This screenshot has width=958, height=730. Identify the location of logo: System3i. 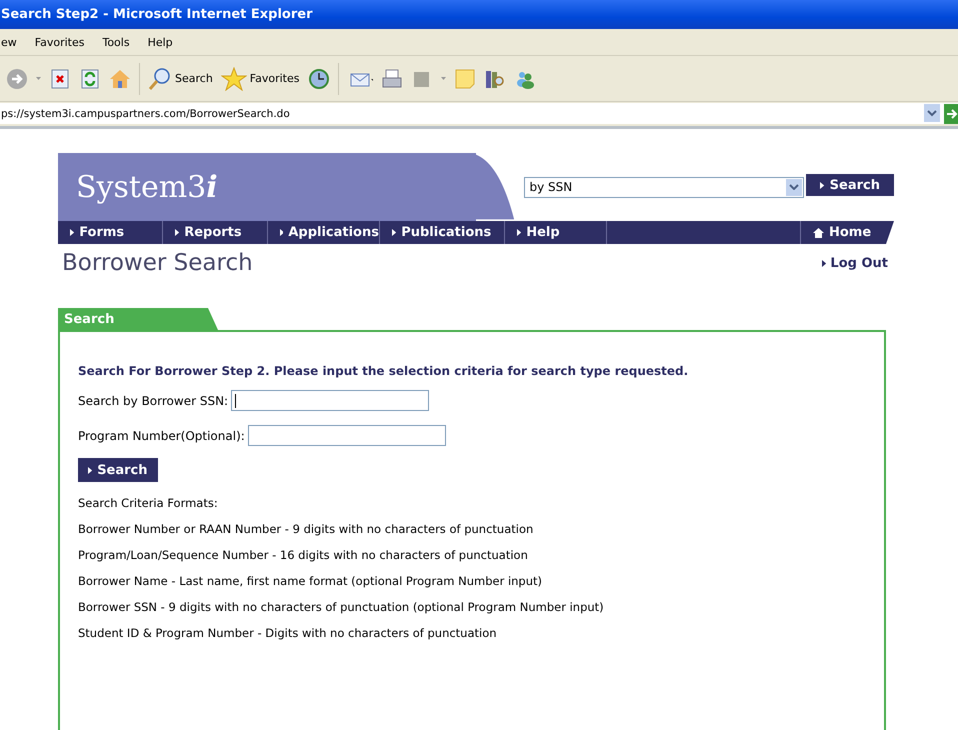
(147, 187).